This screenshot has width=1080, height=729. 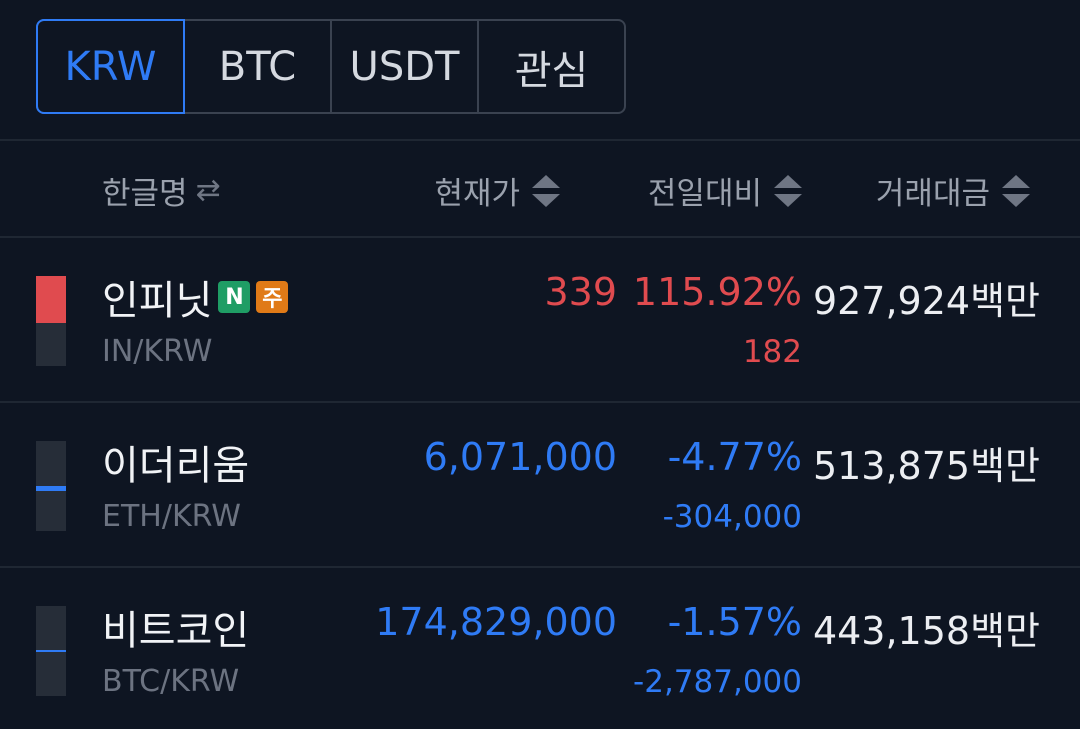 I want to click on new-badge: N, so click(x=234, y=297).